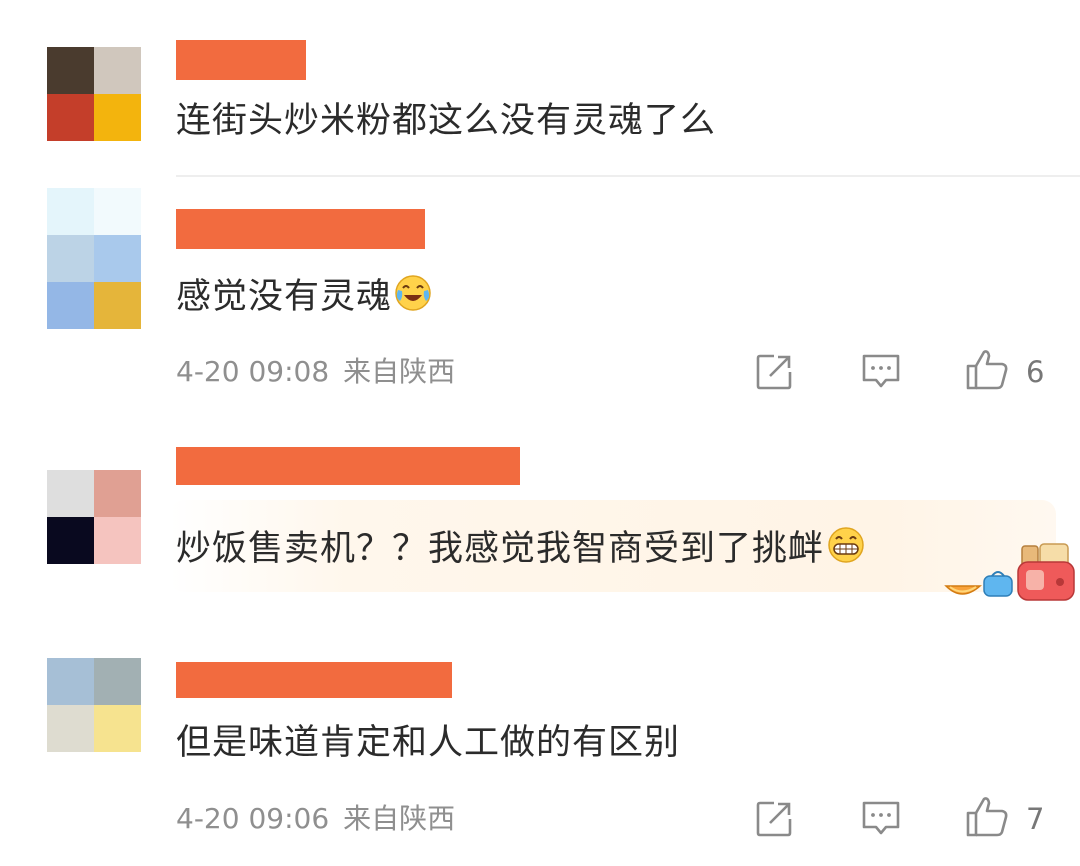 The image size is (1080, 866). I want to click on comment-text: 感觉没有灵魂, so click(304, 298).